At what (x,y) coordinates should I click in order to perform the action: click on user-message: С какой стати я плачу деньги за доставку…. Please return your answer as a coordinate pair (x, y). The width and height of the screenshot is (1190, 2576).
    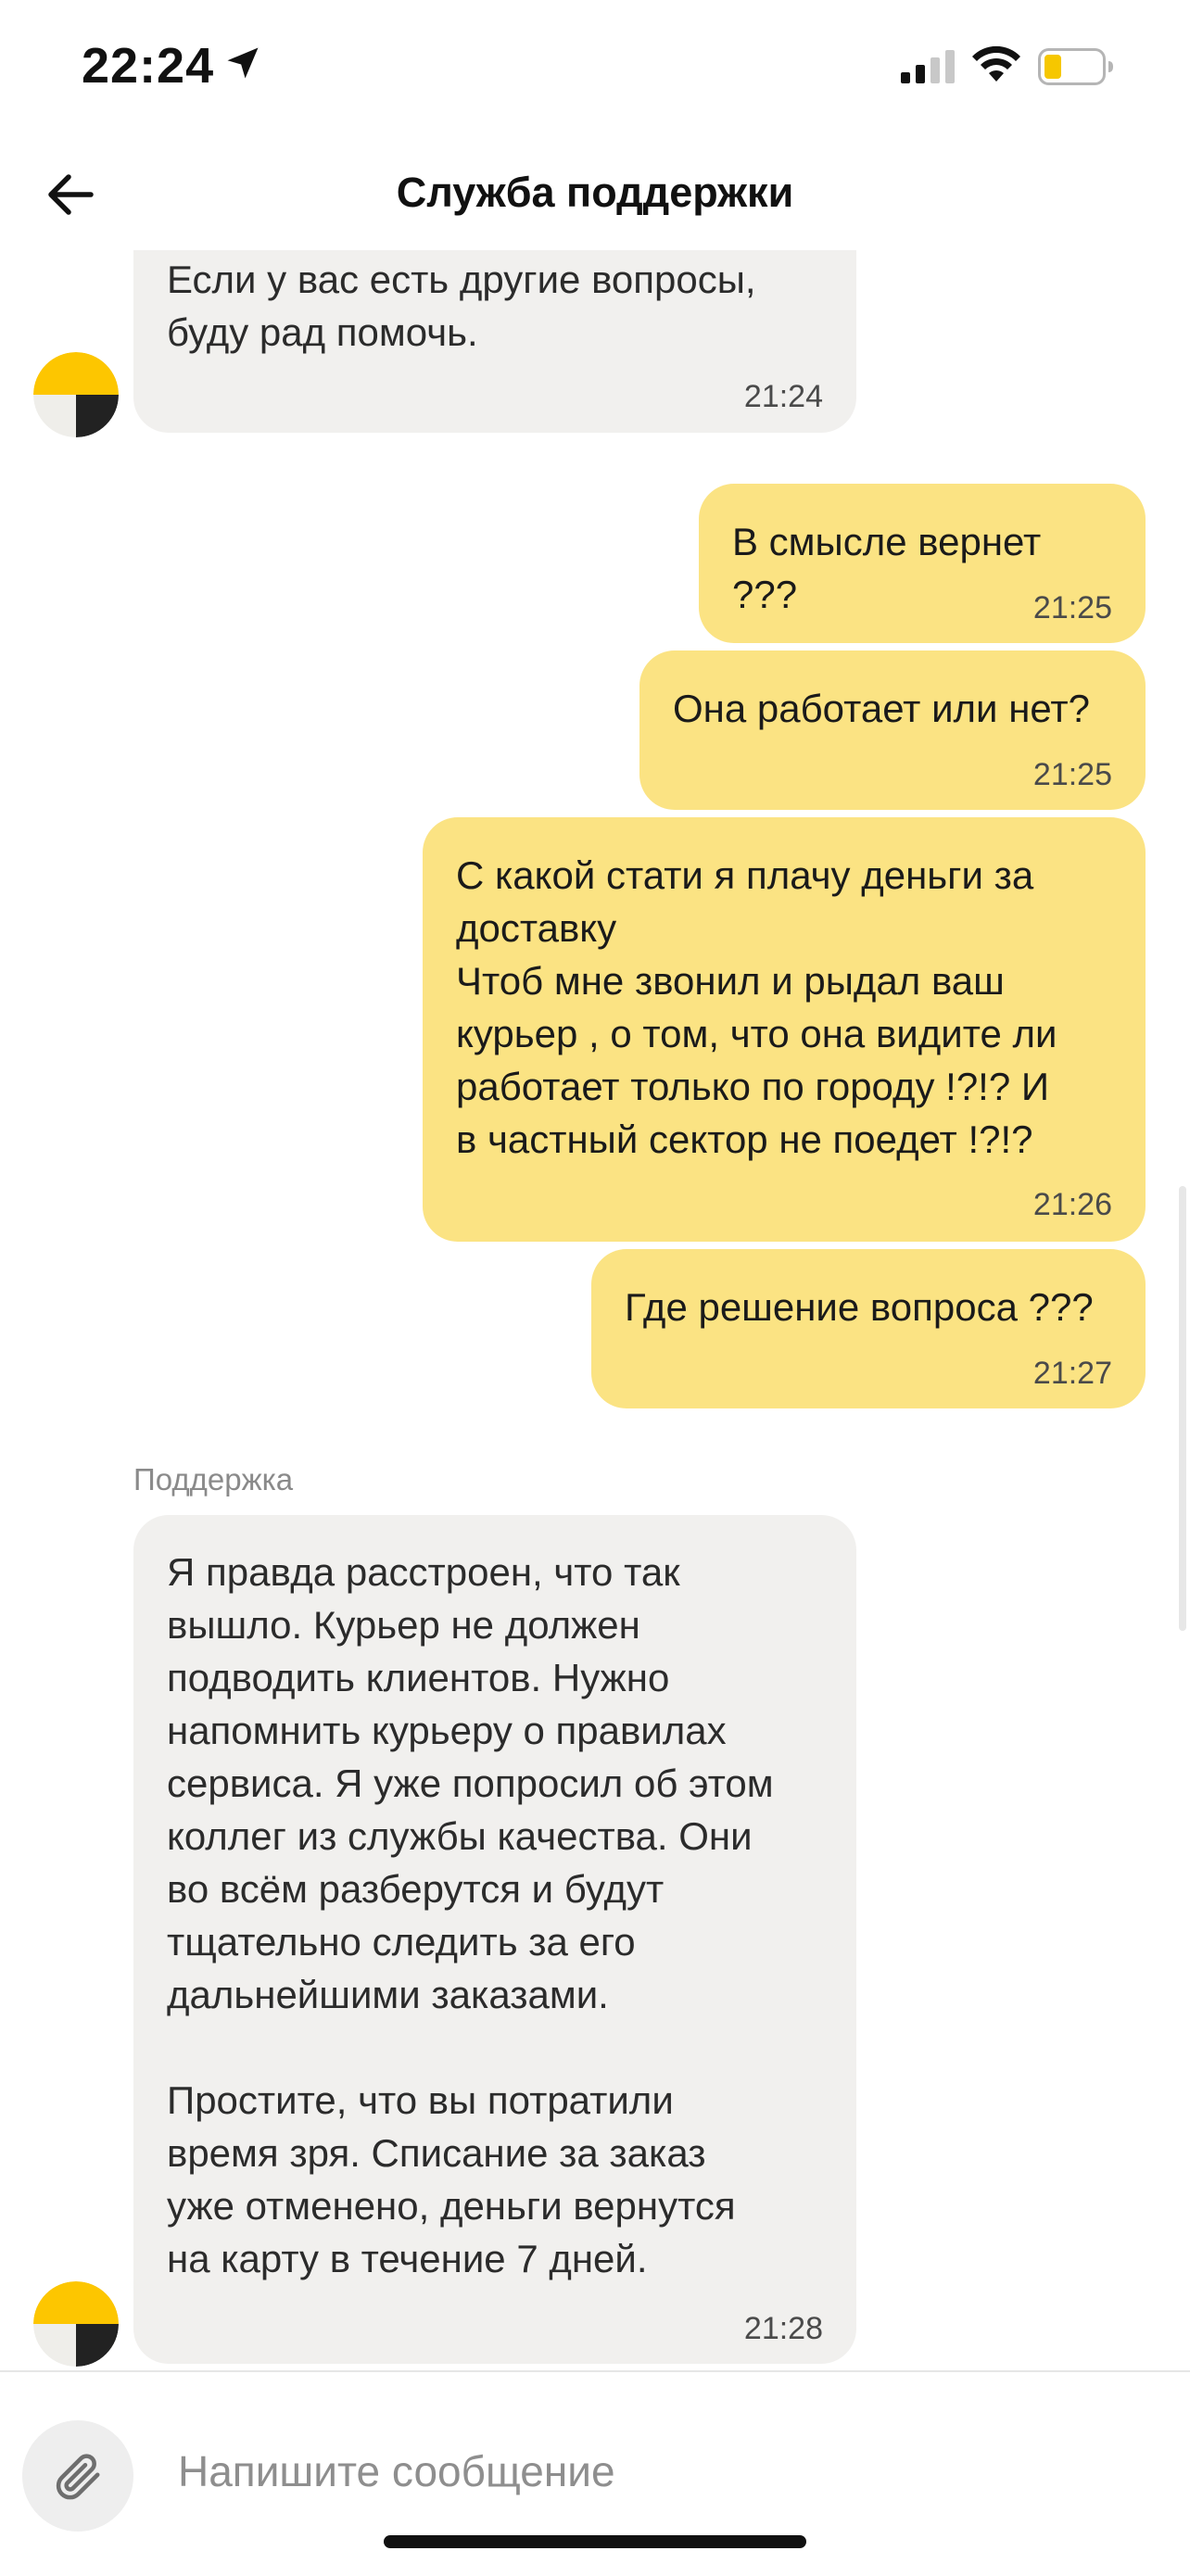
    Looking at the image, I should click on (784, 1029).